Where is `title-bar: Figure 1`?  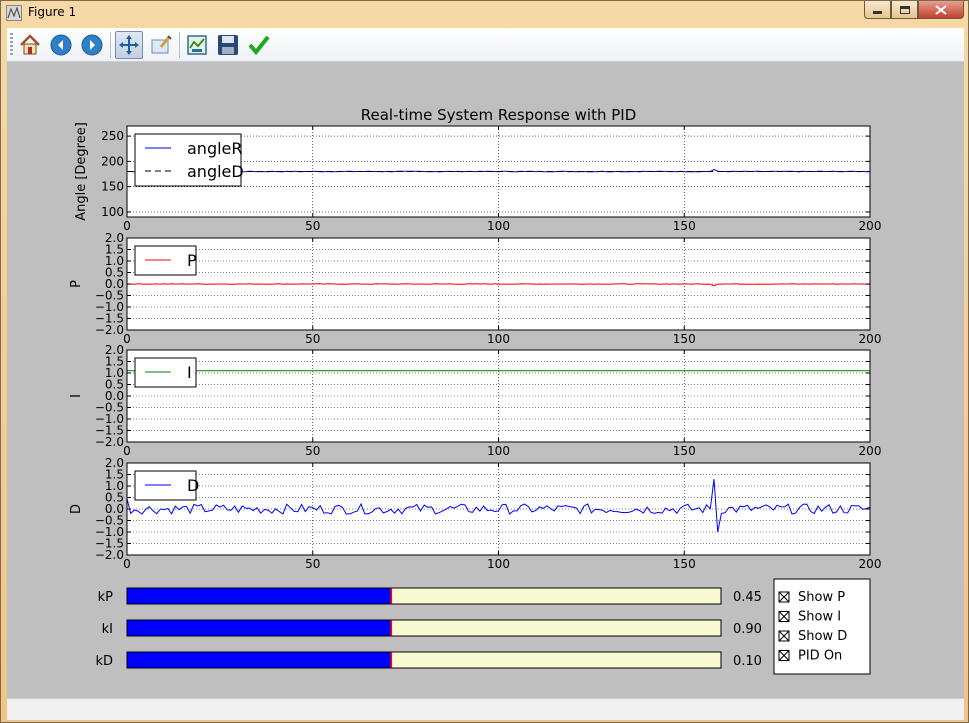 title-bar: Figure 1 is located at coordinates (484, 13).